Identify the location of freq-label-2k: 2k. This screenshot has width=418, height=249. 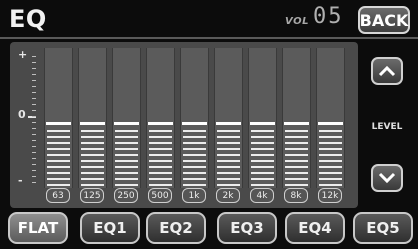
(228, 195).